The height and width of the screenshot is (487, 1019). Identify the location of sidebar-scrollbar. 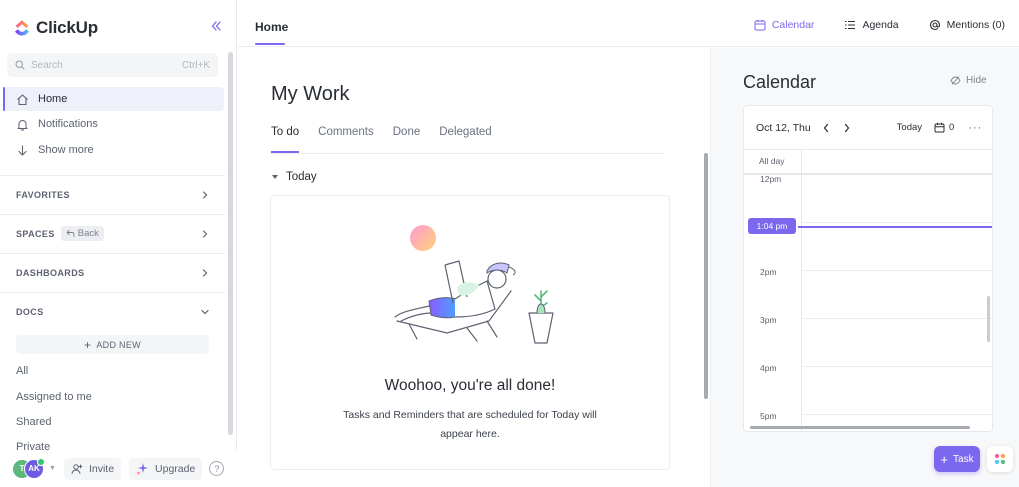
(230, 243).